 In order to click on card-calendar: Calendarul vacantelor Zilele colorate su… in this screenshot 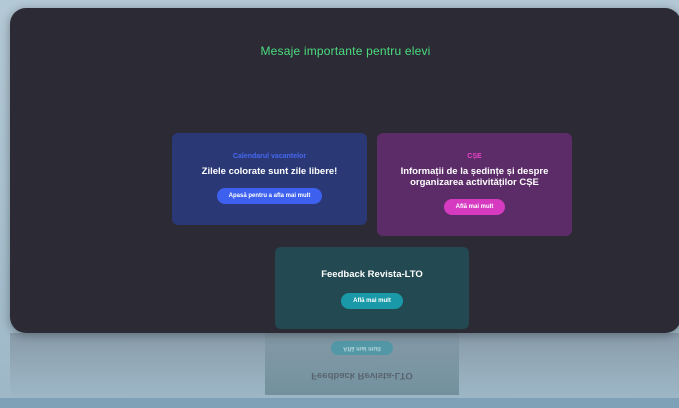, I will do `click(269, 179)`.